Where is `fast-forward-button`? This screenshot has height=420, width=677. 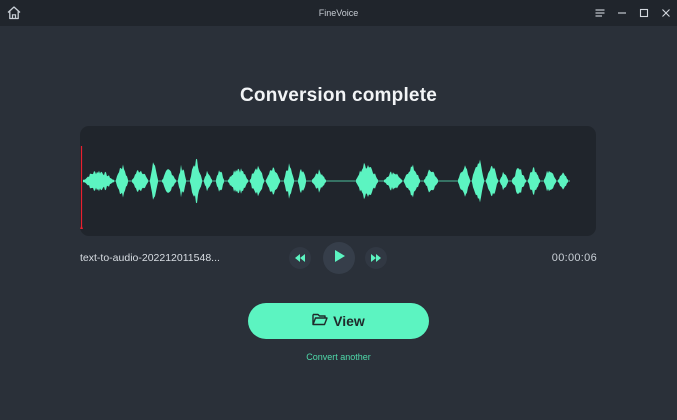 fast-forward-button is located at coordinates (376, 258).